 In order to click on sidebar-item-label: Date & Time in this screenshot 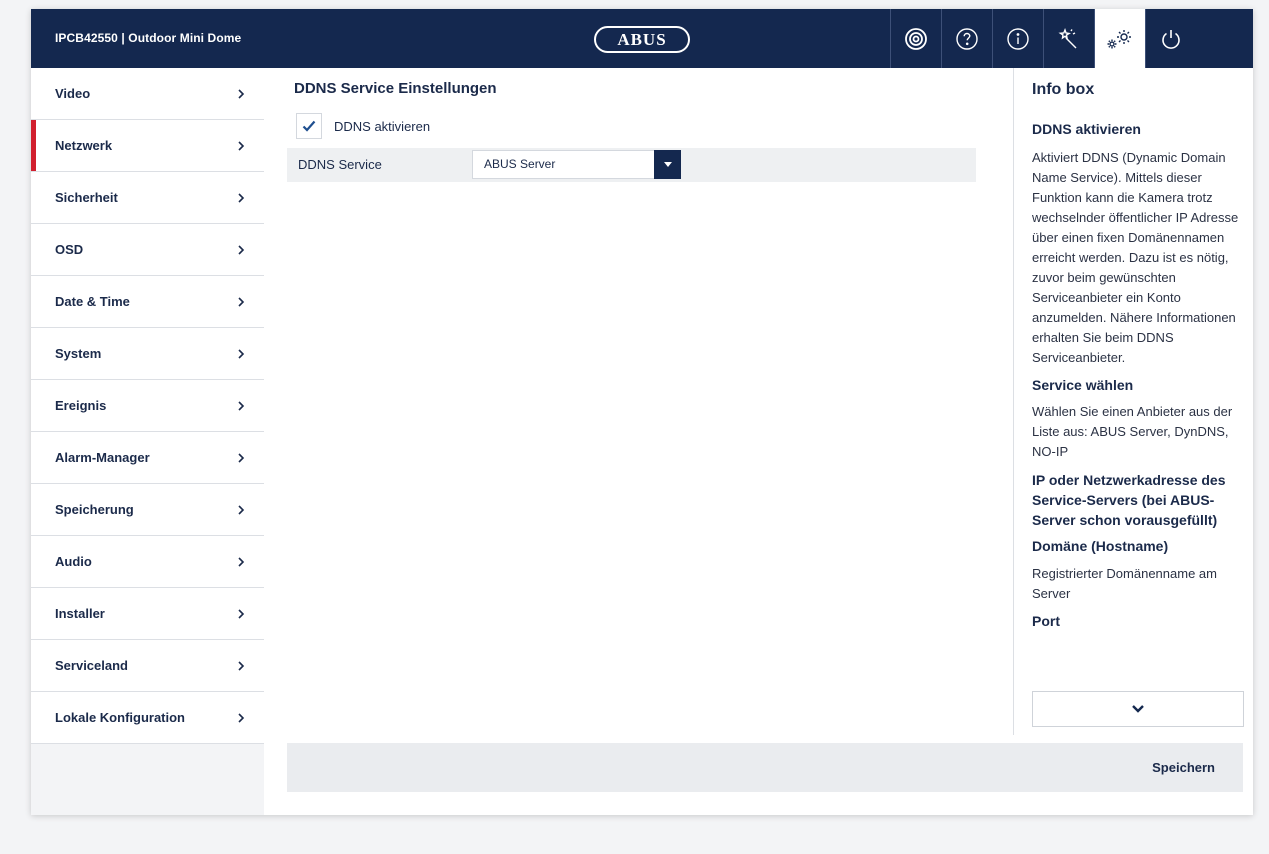, I will do `click(92, 301)`.